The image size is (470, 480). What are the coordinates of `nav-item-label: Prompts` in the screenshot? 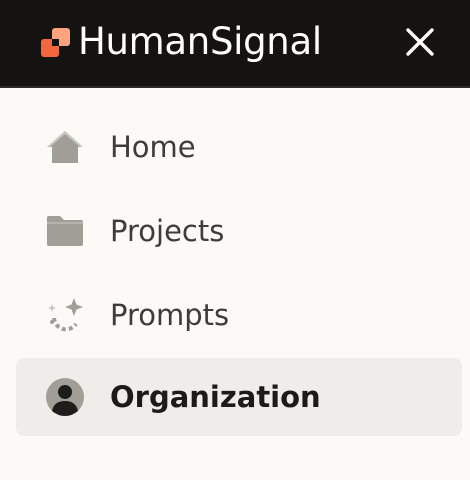 It's located at (170, 315).